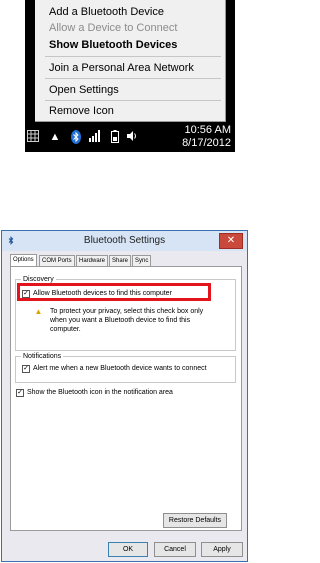  What do you see at coordinates (121, 68) in the screenshot?
I see `menu-item-join-pan: Join a Personal Area Network` at bounding box center [121, 68].